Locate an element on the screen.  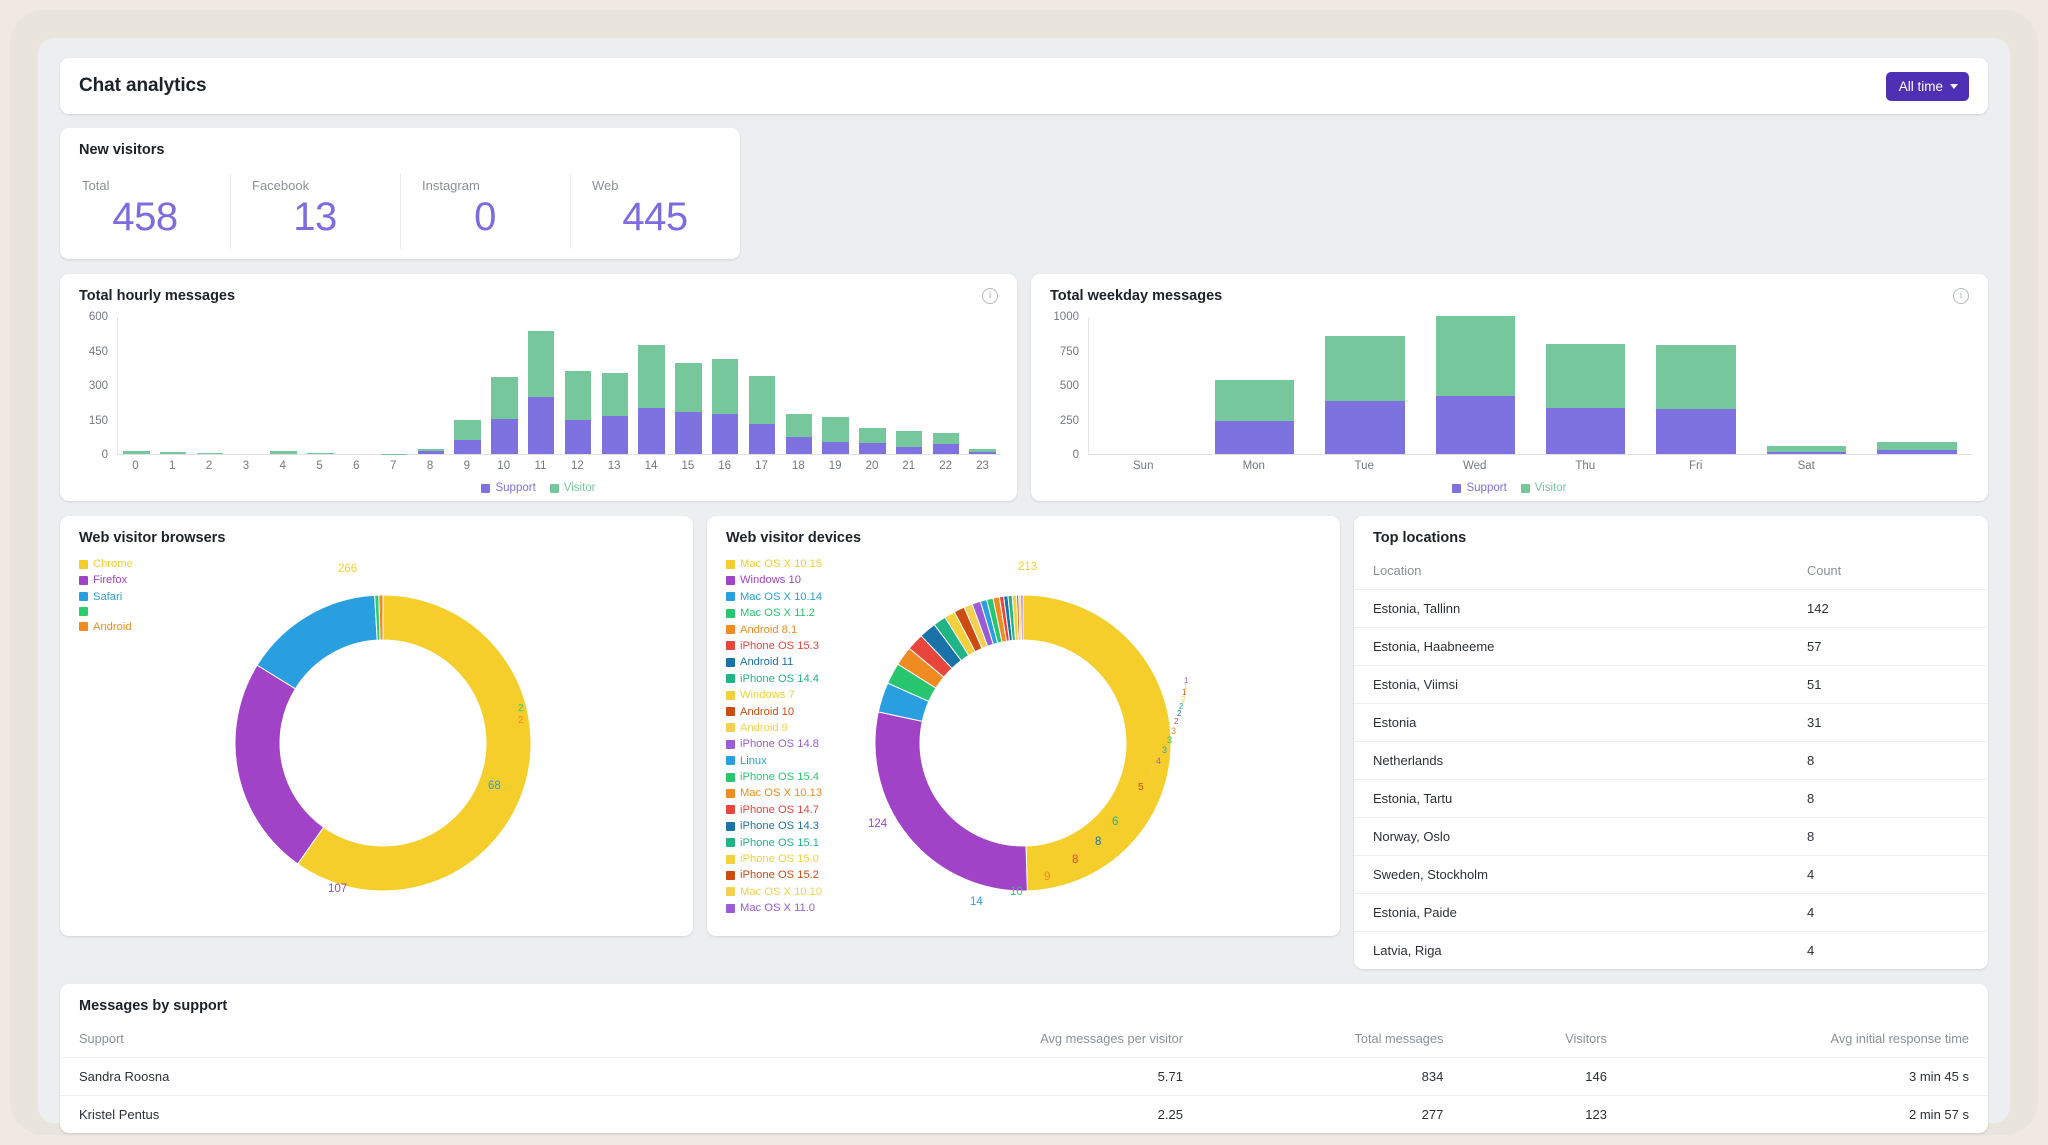
legend-item is located at coordinates (141, 612).